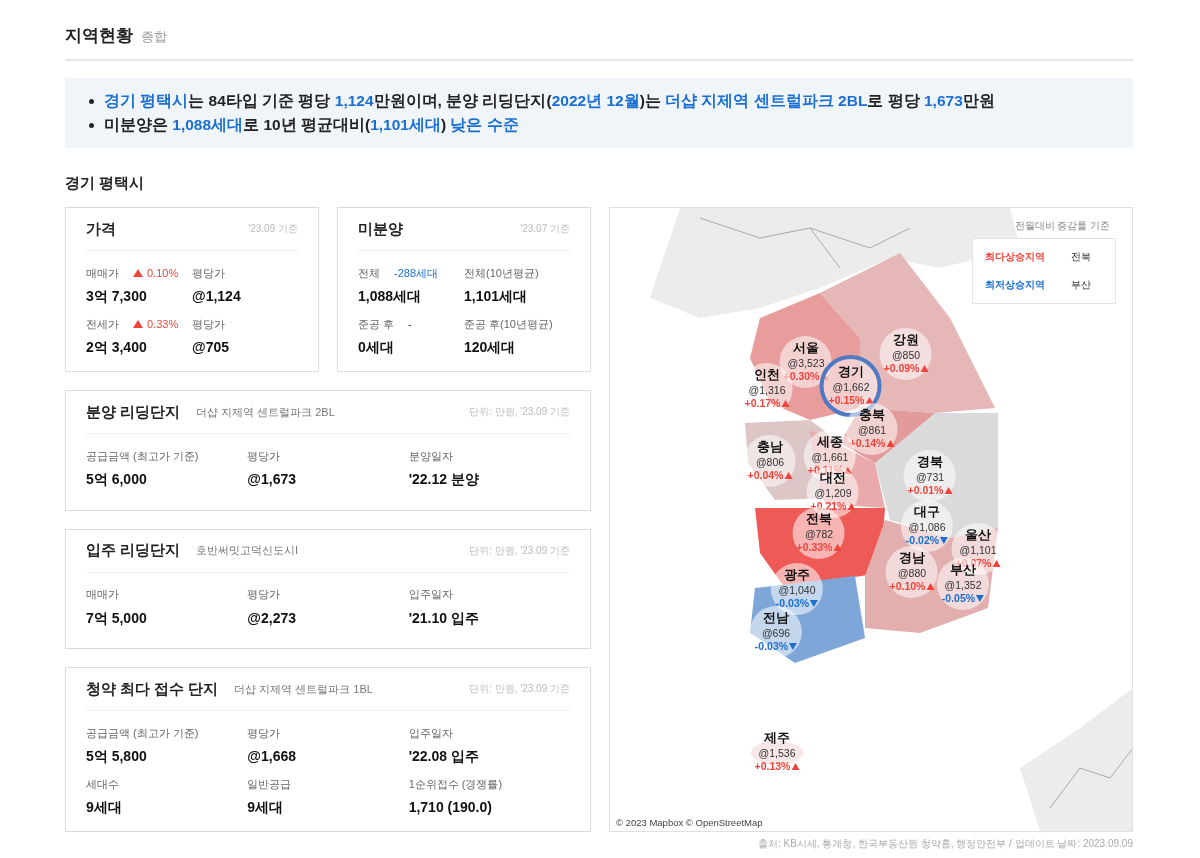  Describe the element at coordinates (945, 844) in the screenshot. I see `source-note: 출처: KB시세, 통계청, 한국부동산원 청약홈, 행정안전부 / 업데이트 날짜: 2023.09.09` at that location.